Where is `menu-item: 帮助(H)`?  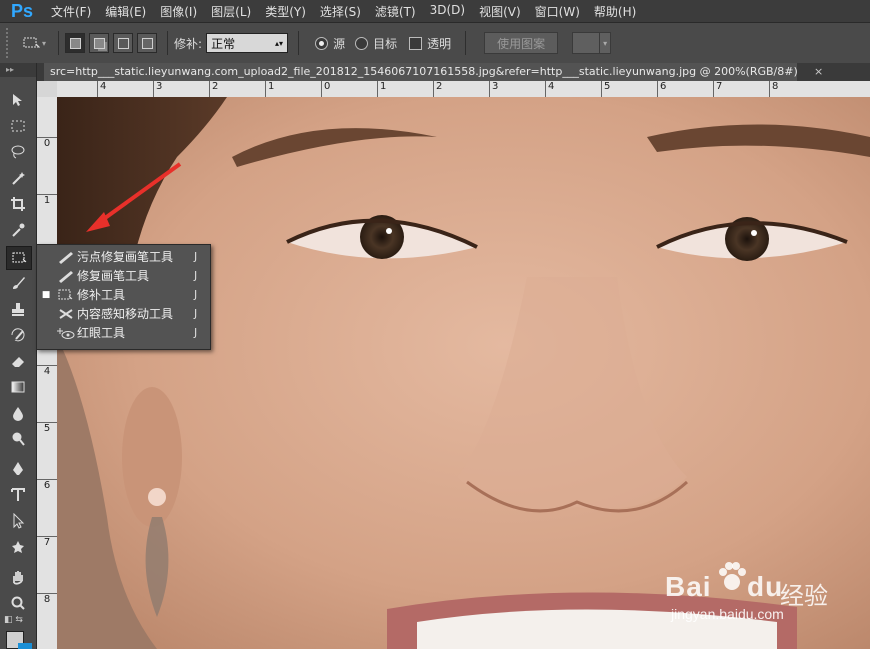 menu-item: 帮助(H) is located at coordinates (615, 11).